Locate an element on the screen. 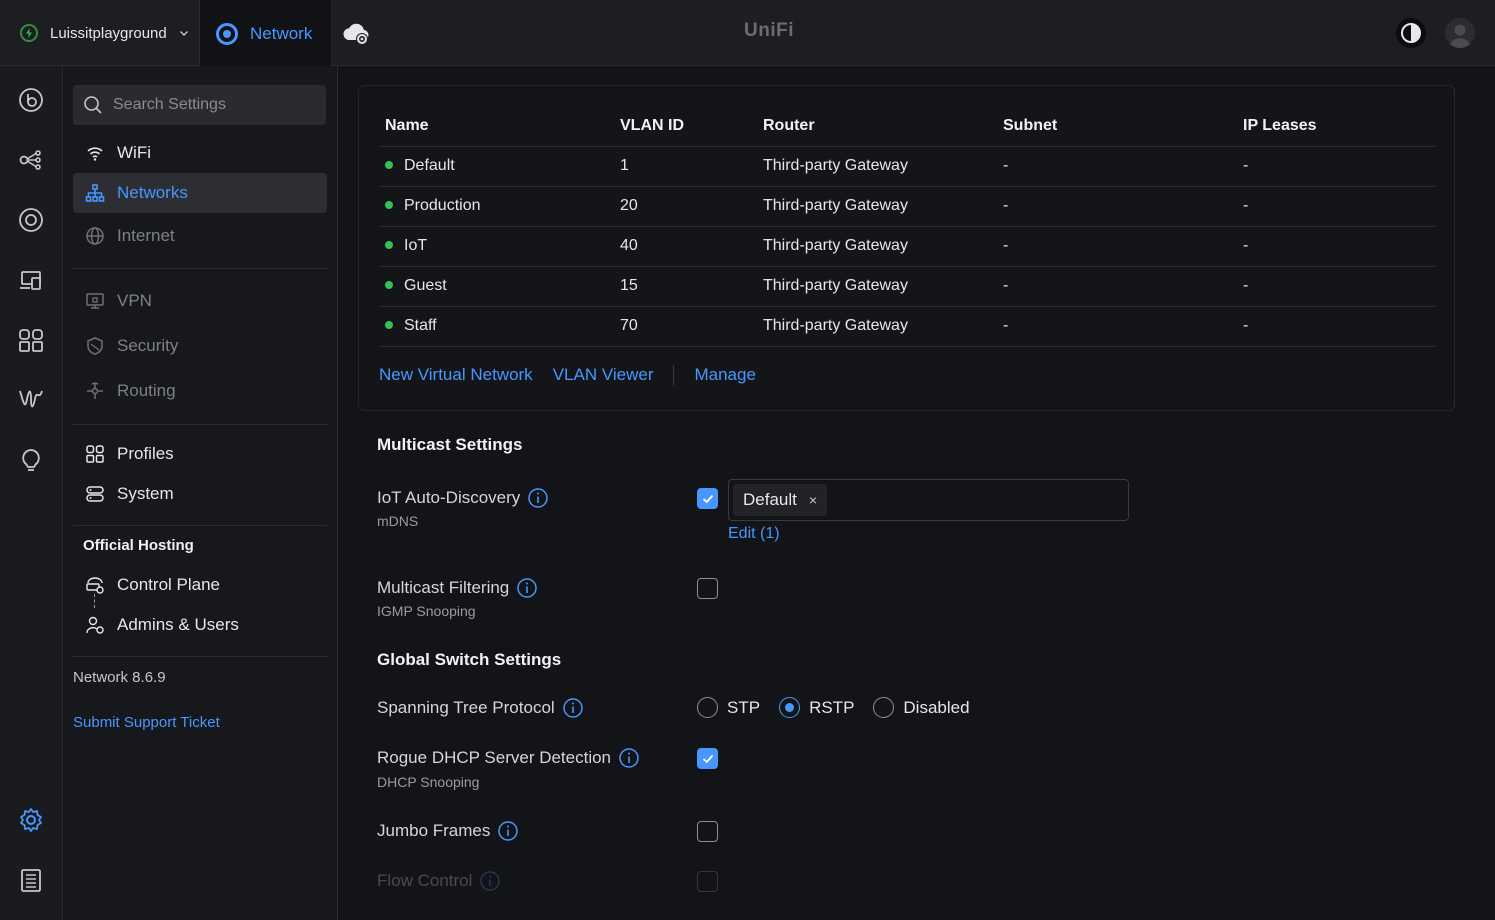  sidebar-item-wifi: WiFi is located at coordinates (200, 153).